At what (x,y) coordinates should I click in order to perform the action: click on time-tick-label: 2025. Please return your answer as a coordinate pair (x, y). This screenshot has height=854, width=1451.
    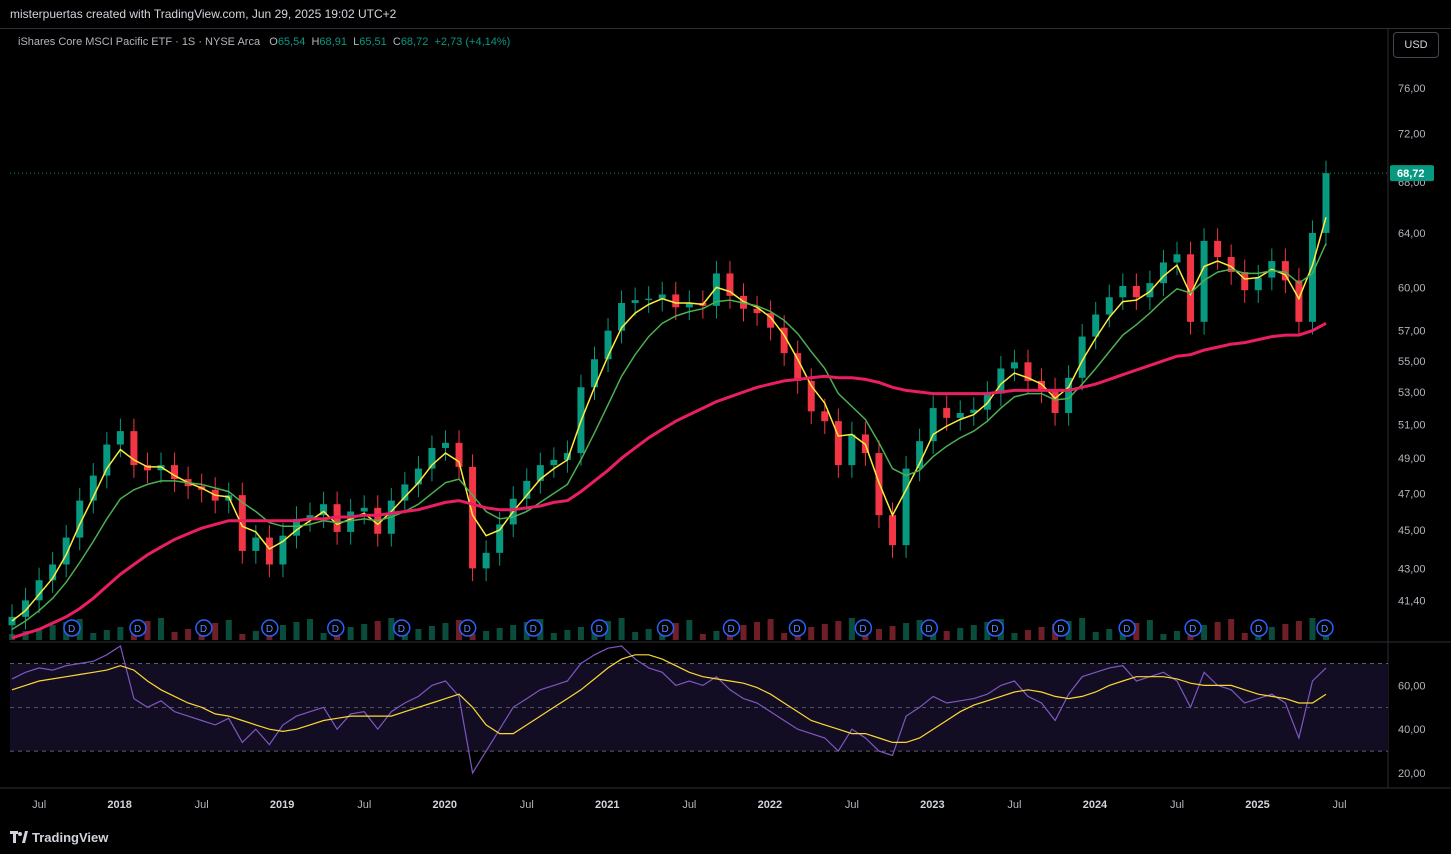
    Looking at the image, I should click on (1257, 805).